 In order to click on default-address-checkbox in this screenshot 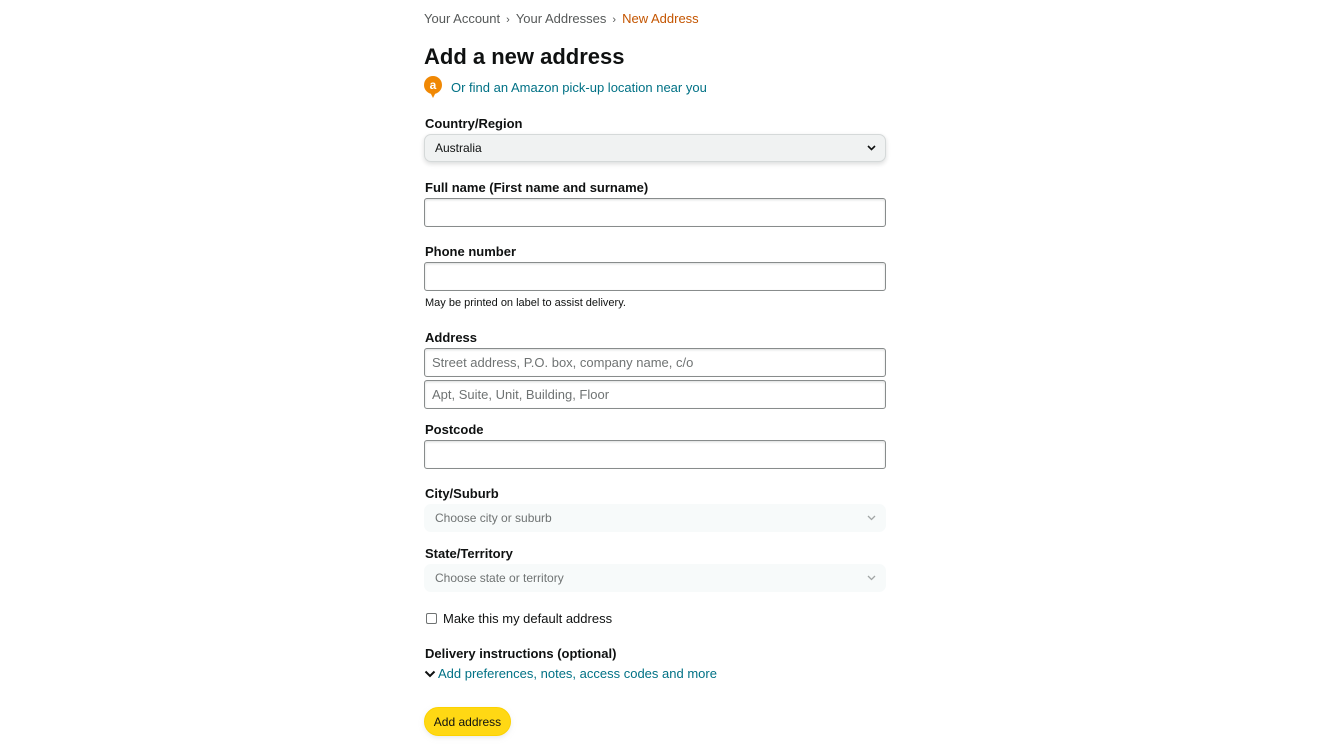, I will do `click(431, 618)`.